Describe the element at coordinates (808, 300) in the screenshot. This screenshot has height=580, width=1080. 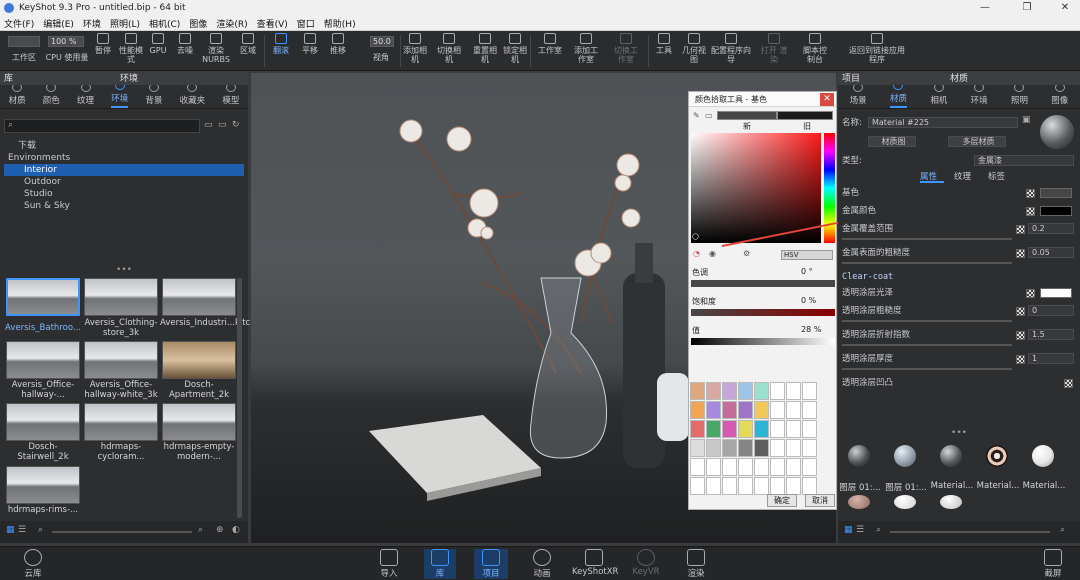
I see `saturation-value: 0 %` at that location.